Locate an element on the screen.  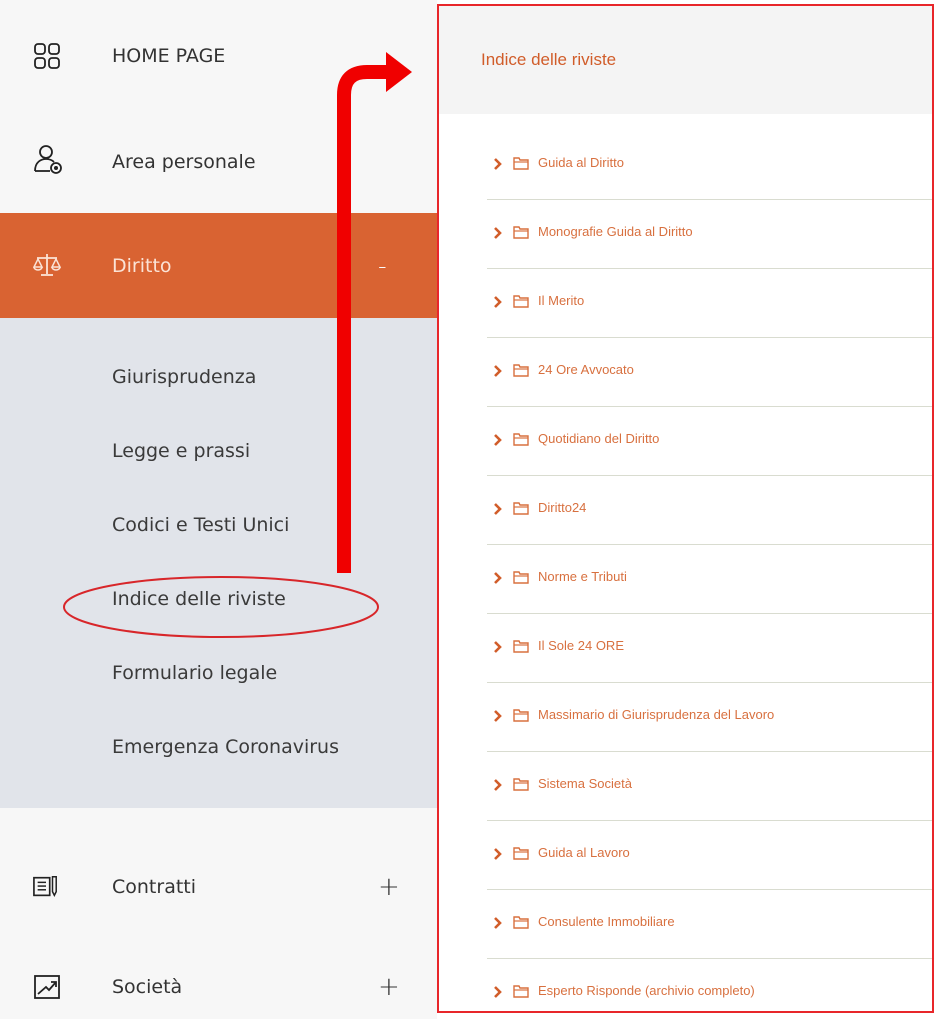
list-item: Monografie Guida al Diritto is located at coordinates (709, 234).